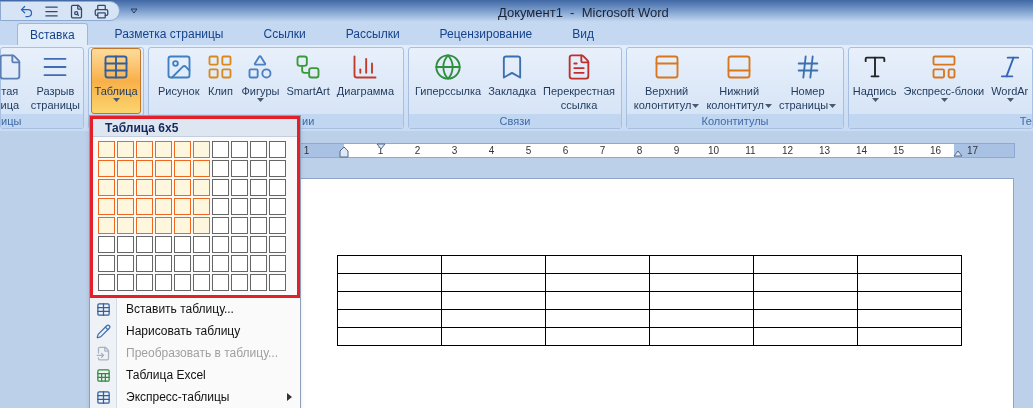 This screenshot has width=1033, height=408. I want to click on menu-item: Нарисовать таблицу, so click(195, 331).